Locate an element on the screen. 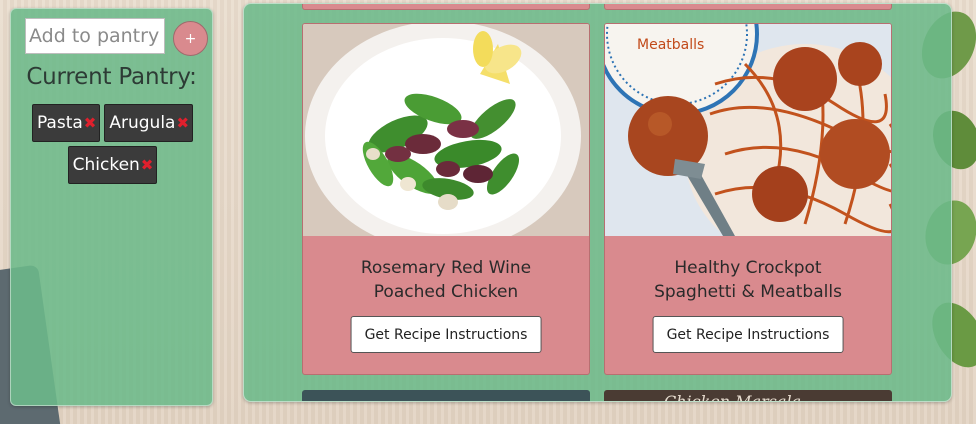 This screenshot has width=976, height=424. recipe-image is located at coordinates (446, 130).